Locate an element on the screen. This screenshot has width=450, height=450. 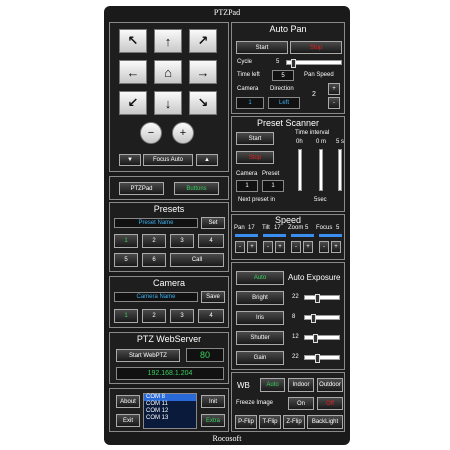
zoom-out-button: − is located at coordinates (151, 133).